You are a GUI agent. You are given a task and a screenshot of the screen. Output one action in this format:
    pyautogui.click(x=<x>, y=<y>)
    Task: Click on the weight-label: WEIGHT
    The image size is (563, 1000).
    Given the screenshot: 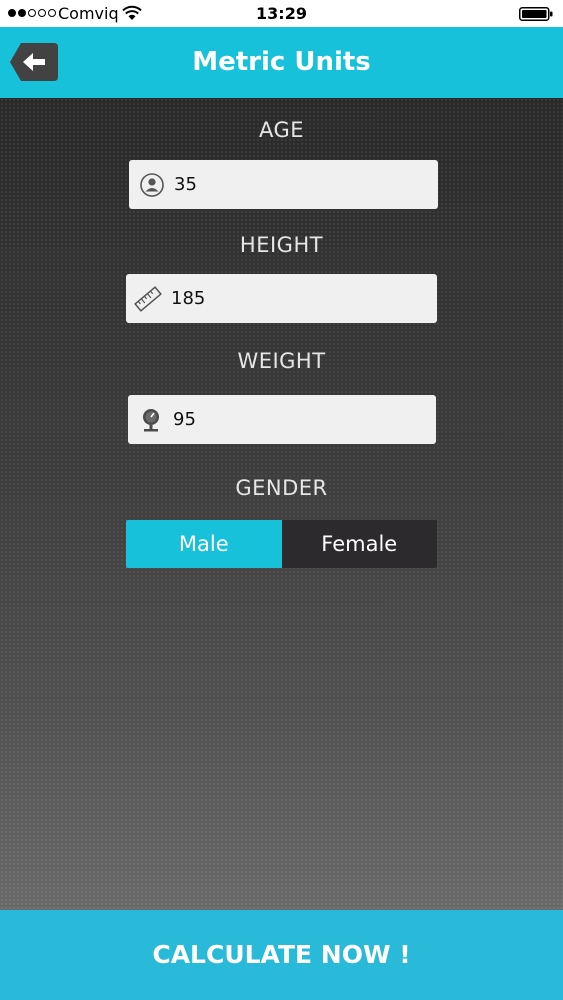 What is the action you would take?
    pyautogui.click(x=281, y=361)
    